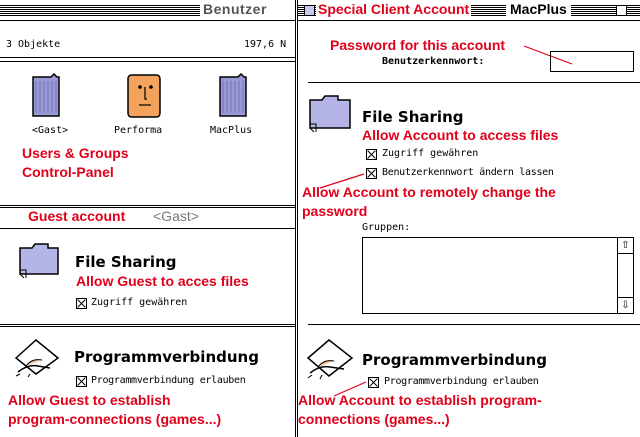  What do you see at coordinates (371, 154) in the screenshot?
I see `checkbox-account-zugriff` at bounding box center [371, 154].